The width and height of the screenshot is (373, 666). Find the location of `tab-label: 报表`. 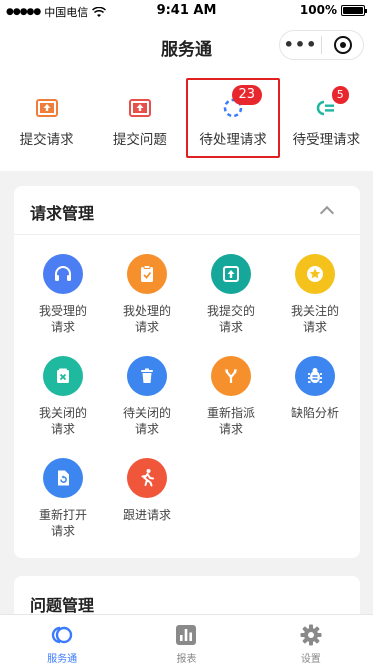

tab-label: 报表 is located at coordinates (186, 659).